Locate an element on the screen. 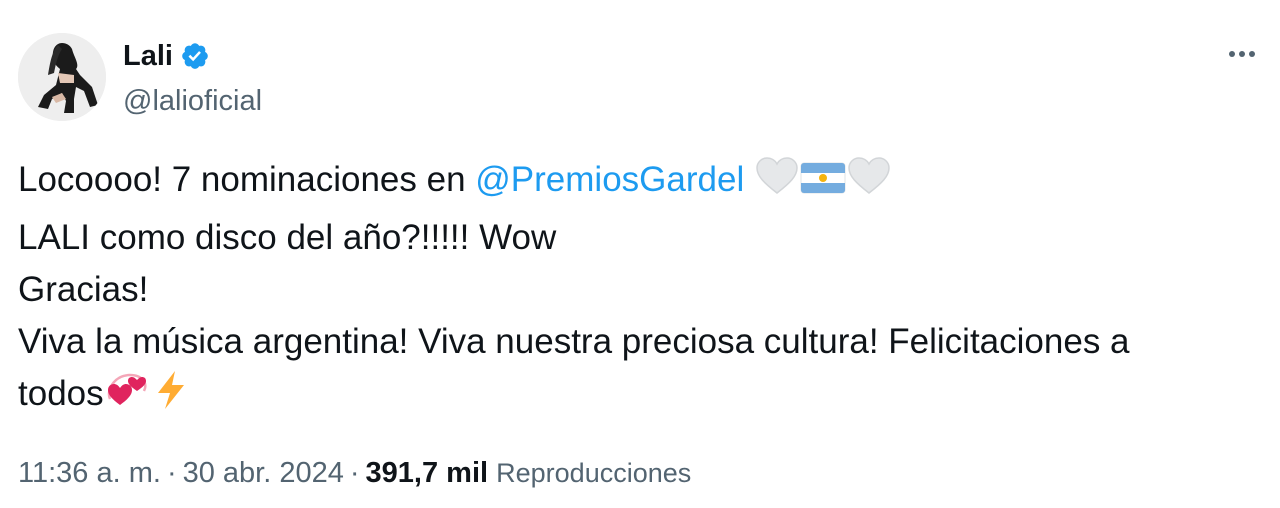 The width and height of the screenshot is (1280, 508). author-name-row: Lali is located at coordinates (192, 56).